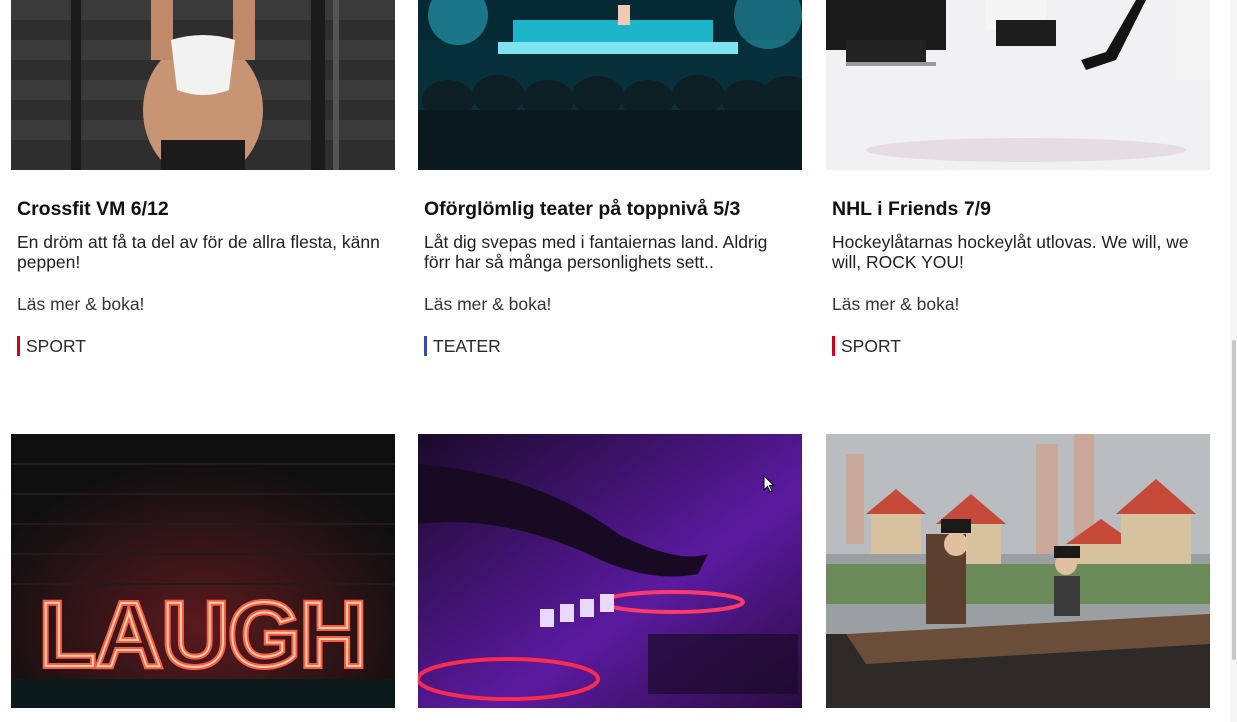 This screenshot has width=1237, height=722. Describe the element at coordinates (610, 85) in the screenshot. I see `event-image-theatre` at that location.